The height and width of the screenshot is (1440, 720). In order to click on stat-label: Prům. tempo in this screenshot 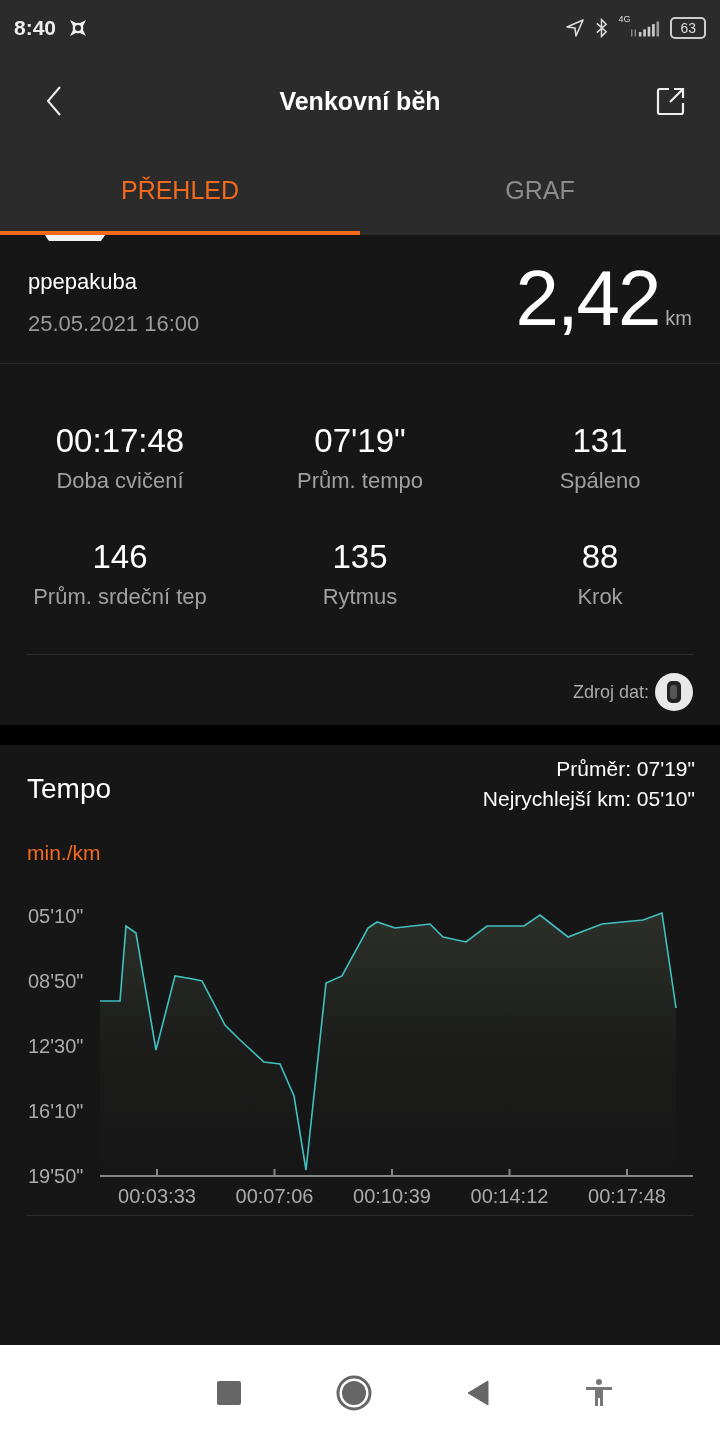, I will do `click(360, 481)`.